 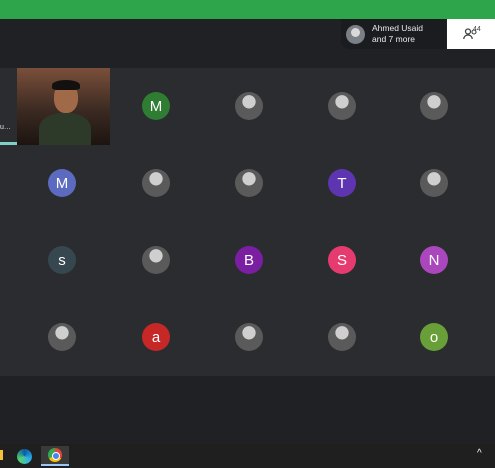 I want to click on participant-avatar: a, so click(x=156, y=337).